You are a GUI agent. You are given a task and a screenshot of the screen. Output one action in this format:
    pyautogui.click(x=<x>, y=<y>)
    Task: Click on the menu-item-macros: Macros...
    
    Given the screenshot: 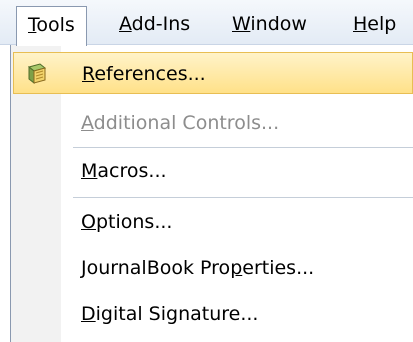 What is the action you would take?
    pyautogui.click(x=212, y=171)
    